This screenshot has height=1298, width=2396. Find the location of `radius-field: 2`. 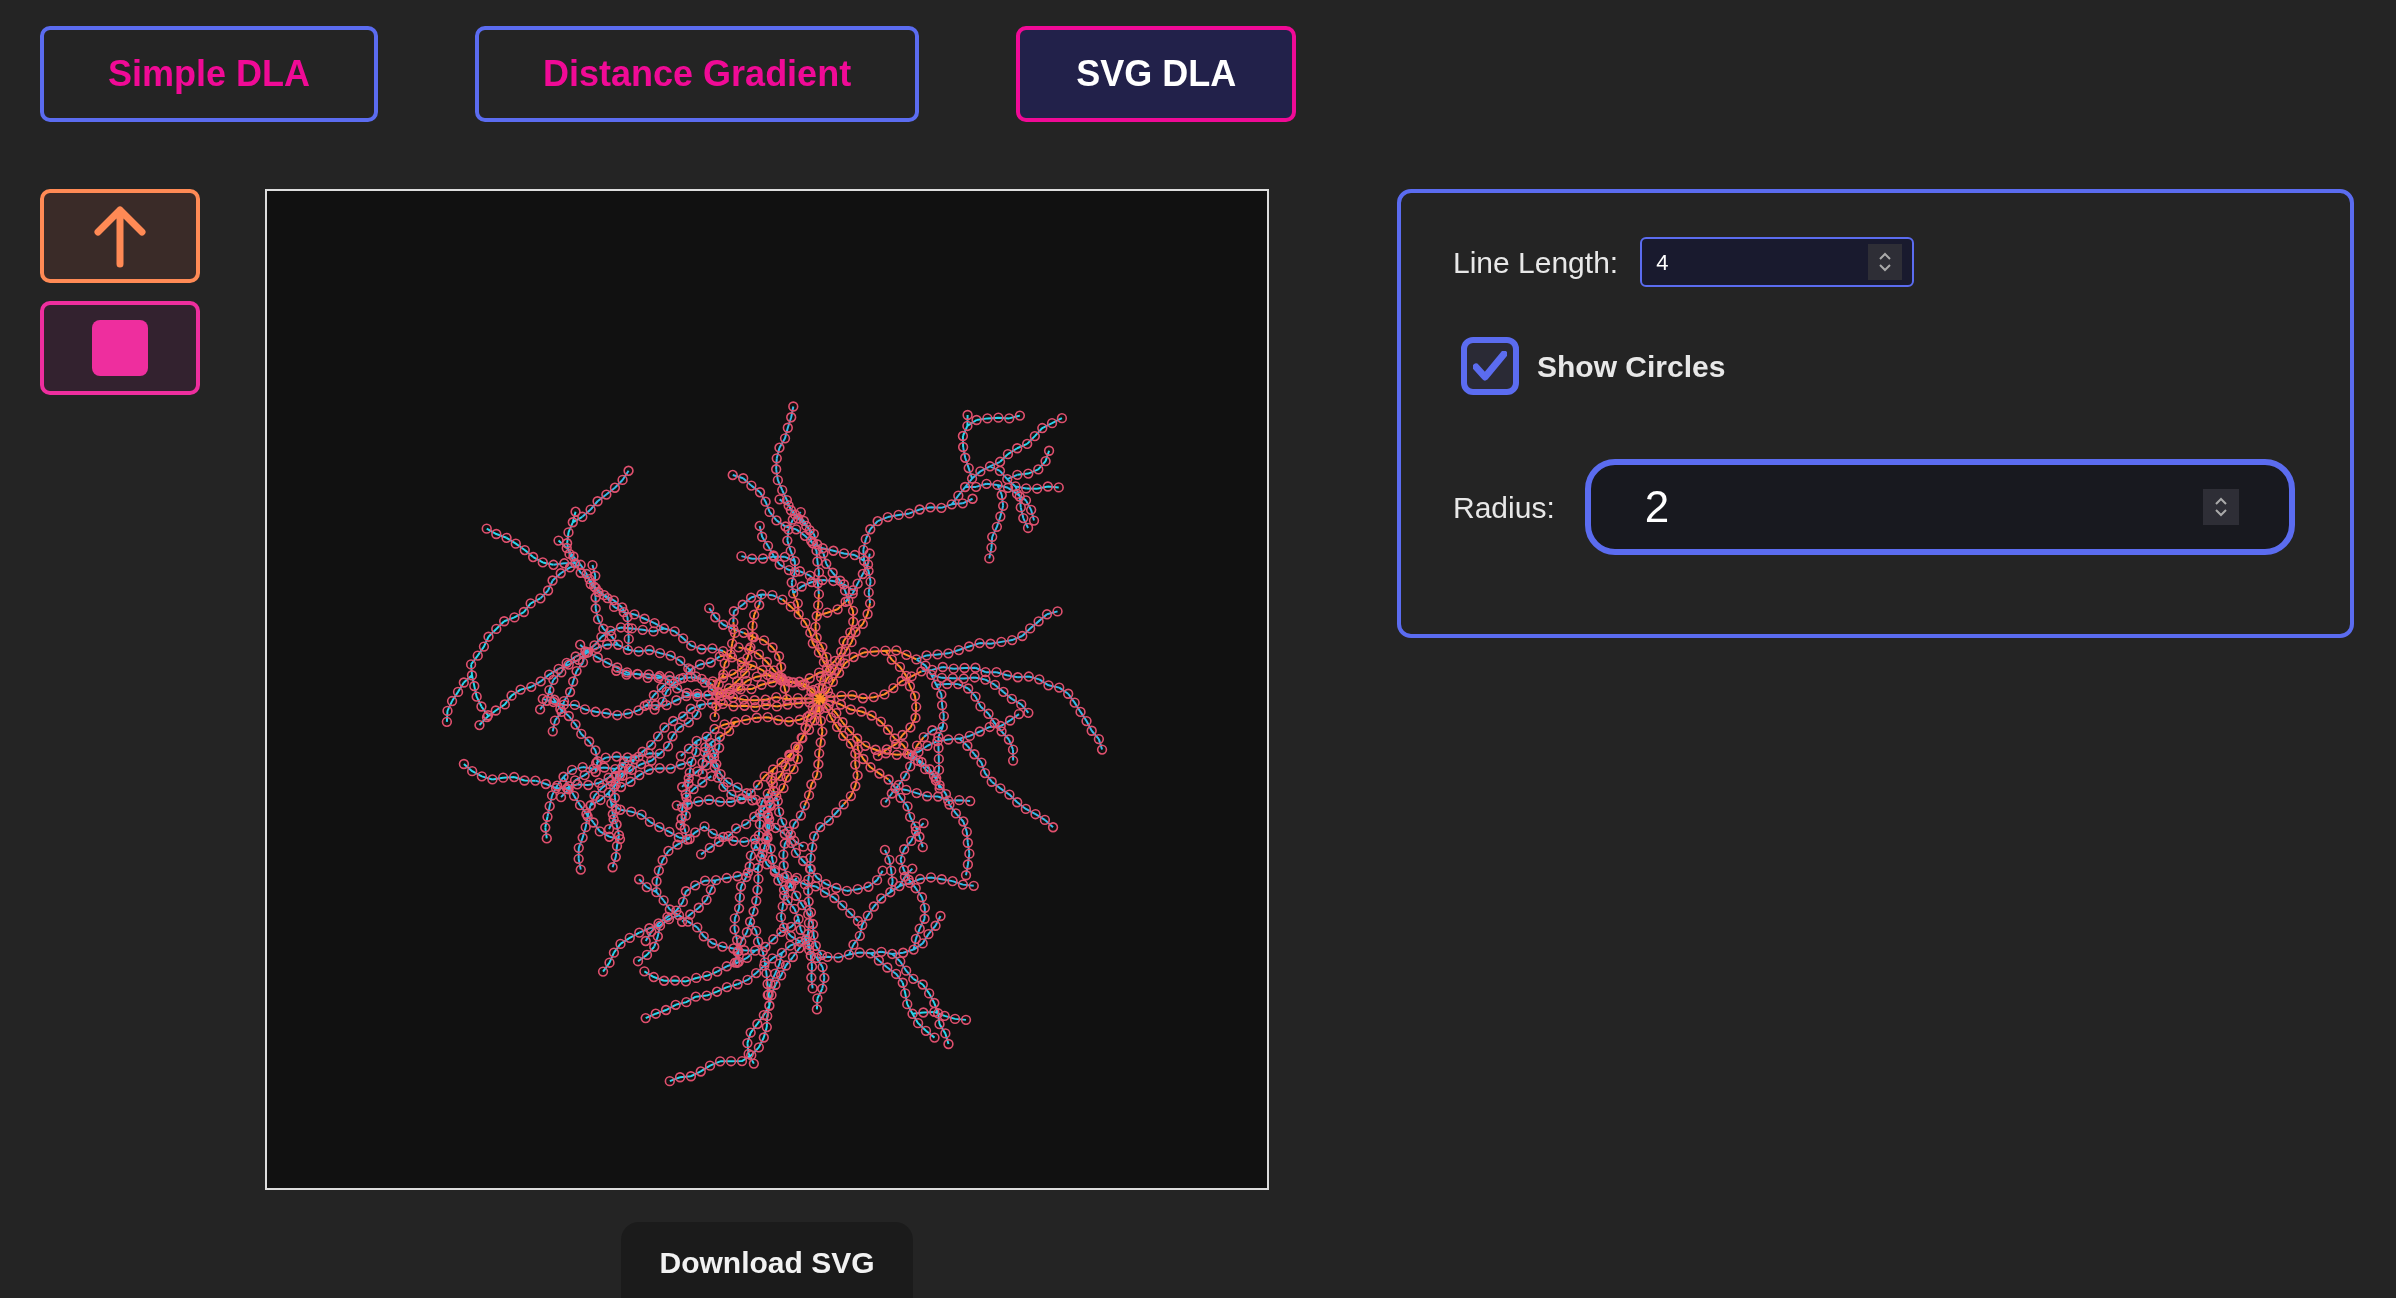

radius-field: 2 is located at coordinates (1939, 507).